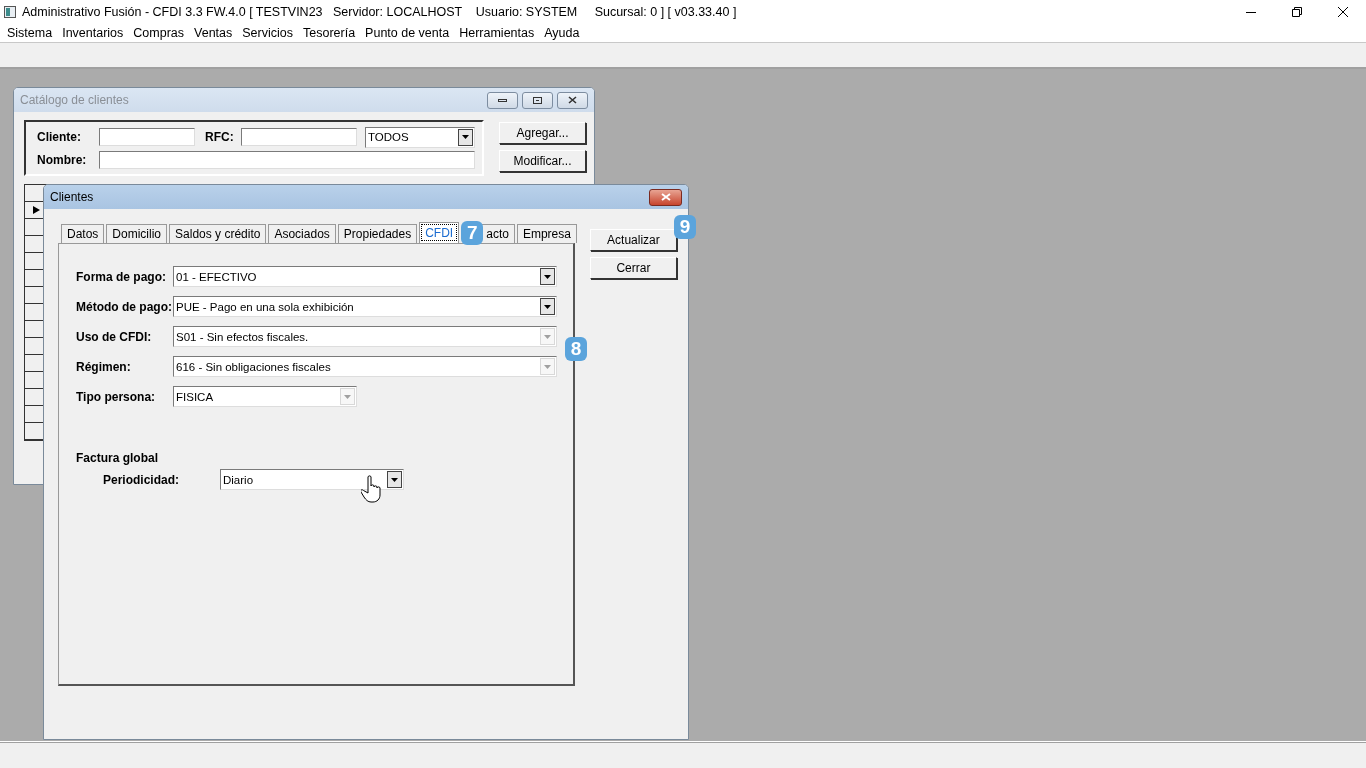  What do you see at coordinates (329, 33) in the screenshot?
I see `menu-item: Tesorería` at bounding box center [329, 33].